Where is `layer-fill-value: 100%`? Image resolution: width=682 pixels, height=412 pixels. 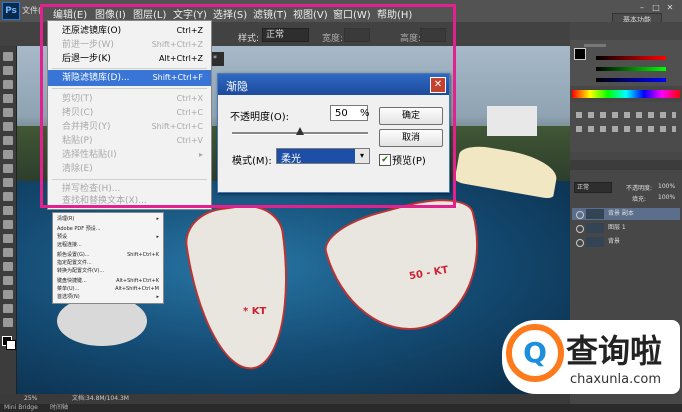 layer-fill-value: 100% is located at coordinates (666, 197).